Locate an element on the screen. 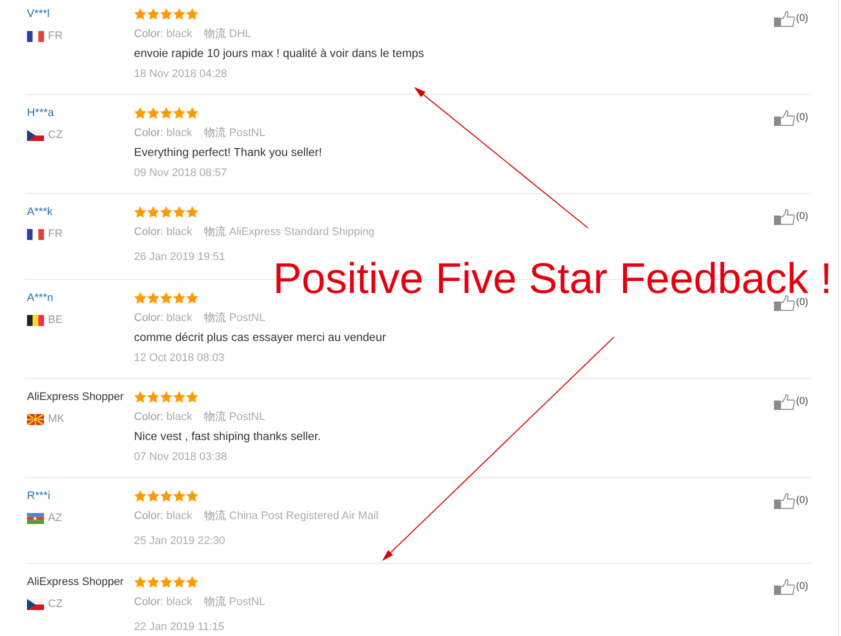  review-date: 07 Nov 2018 03:38 is located at coordinates (180, 457).